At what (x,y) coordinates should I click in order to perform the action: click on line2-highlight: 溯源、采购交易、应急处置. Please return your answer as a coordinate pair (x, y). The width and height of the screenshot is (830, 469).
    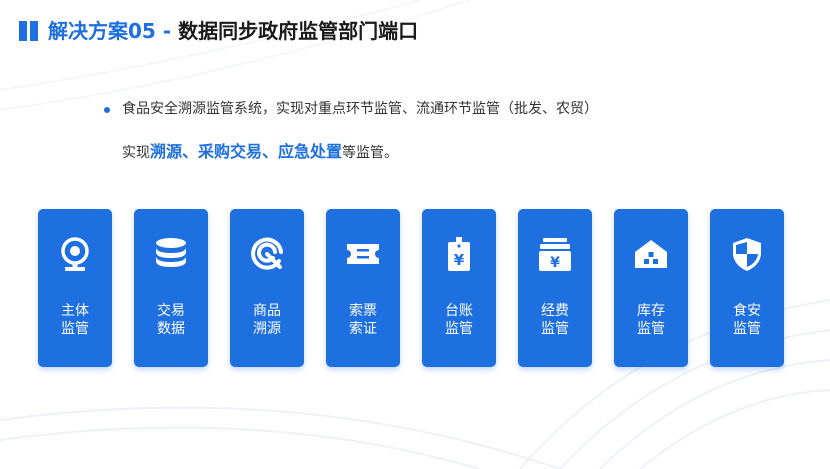
    Looking at the image, I should click on (246, 151).